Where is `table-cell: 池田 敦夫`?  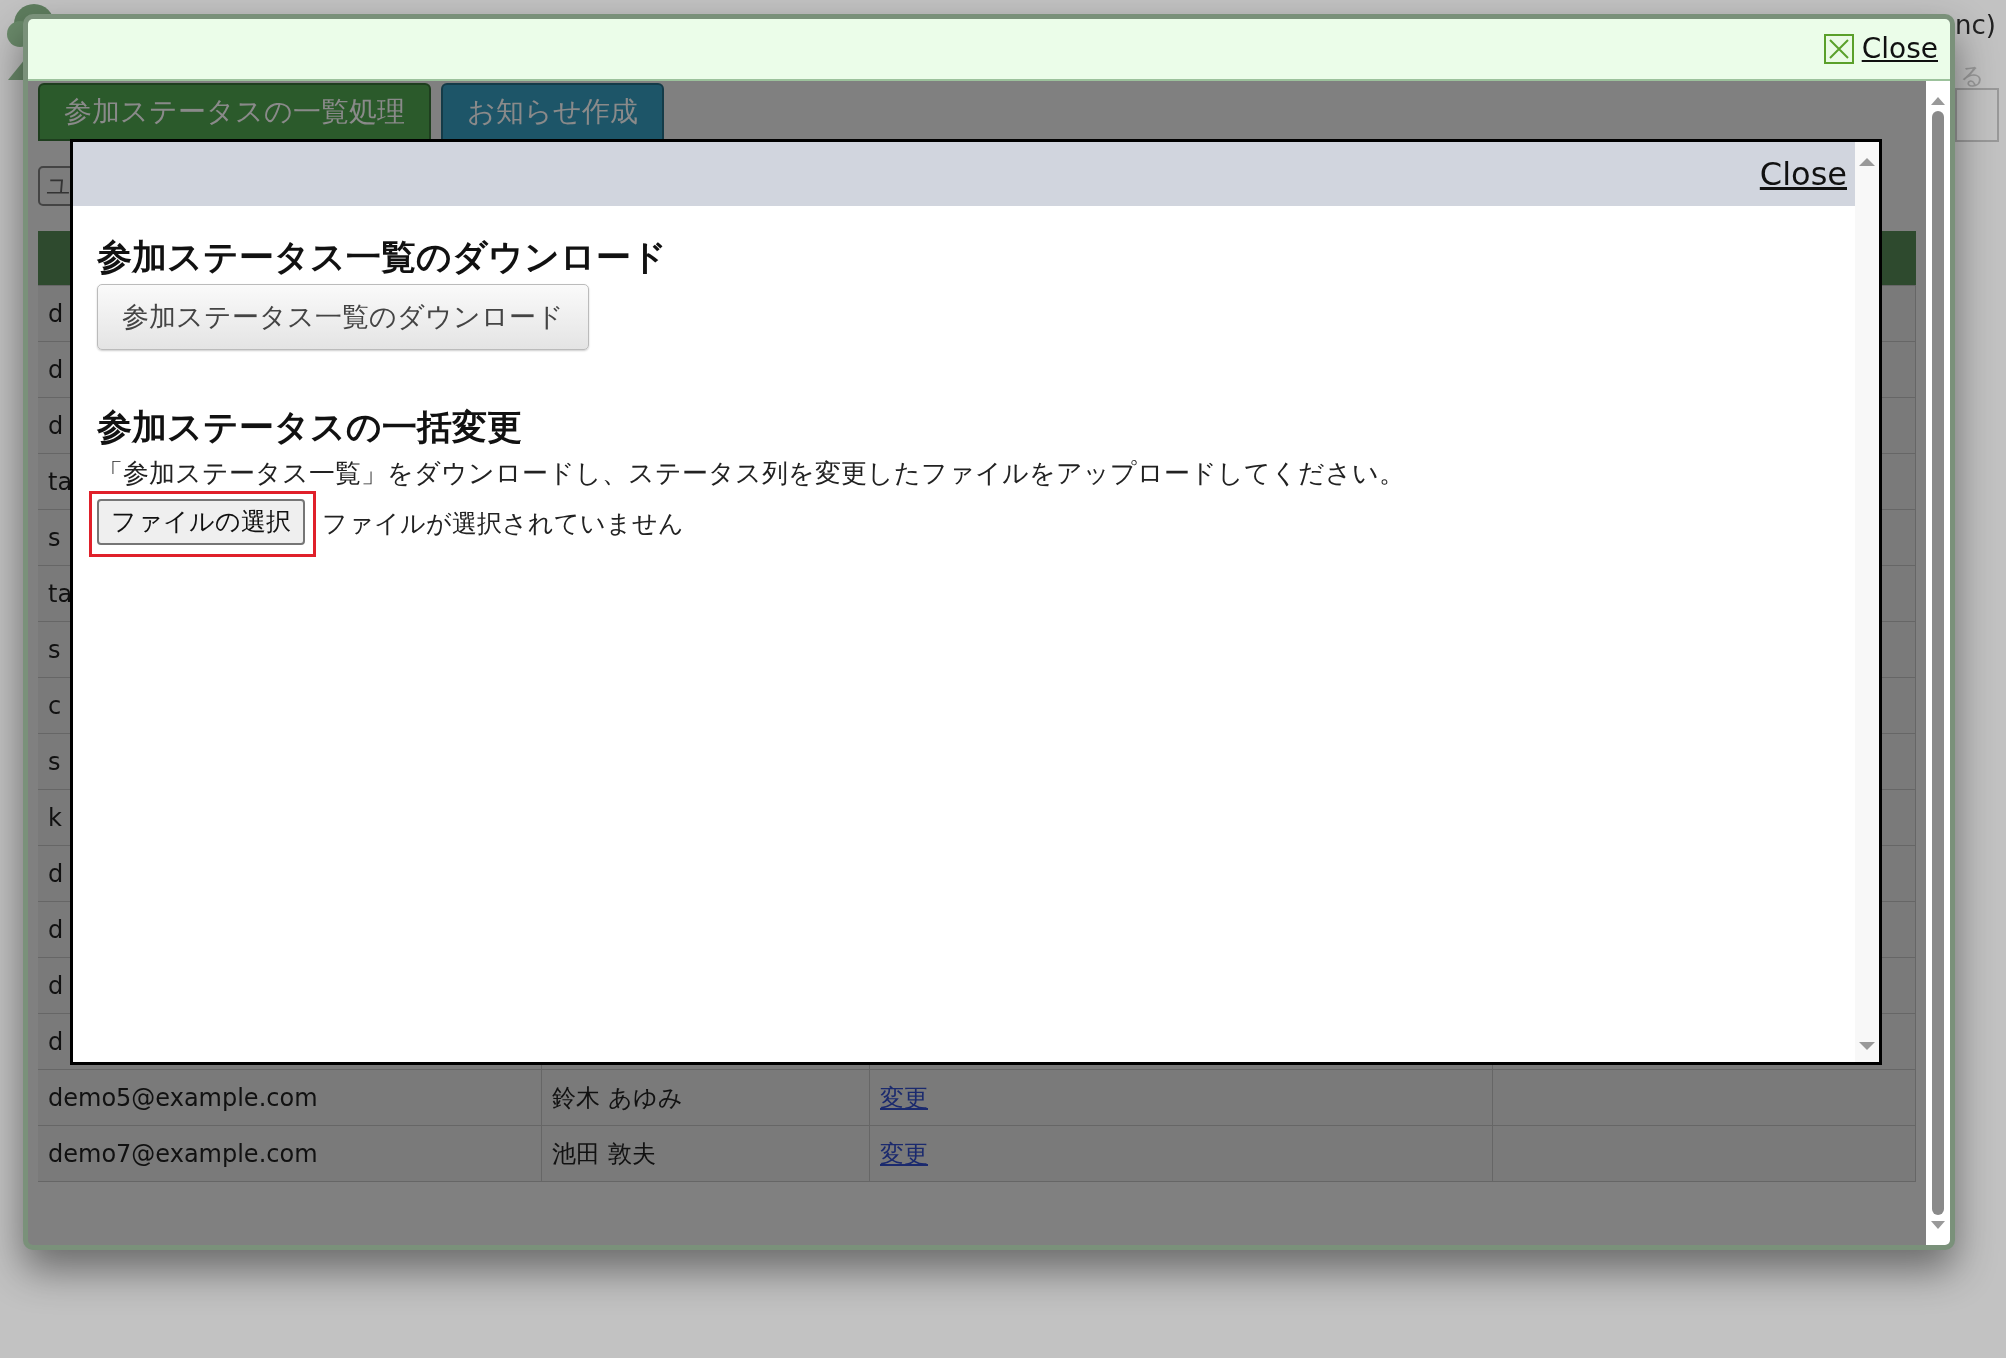 table-cell: 池田 敦夫 is located at coordinates (706, 1153).